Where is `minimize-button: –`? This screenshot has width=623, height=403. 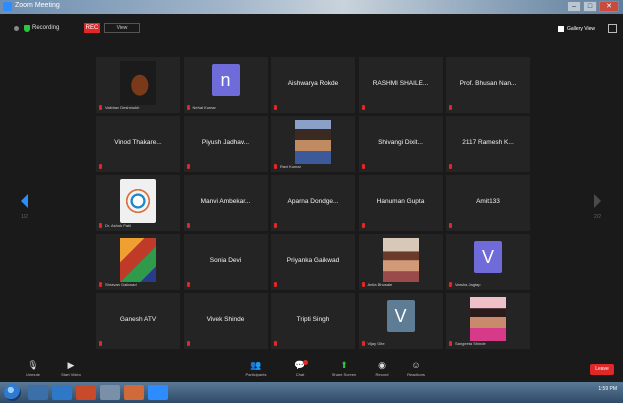 minimize-button: – is located at coordinates (574, 6).